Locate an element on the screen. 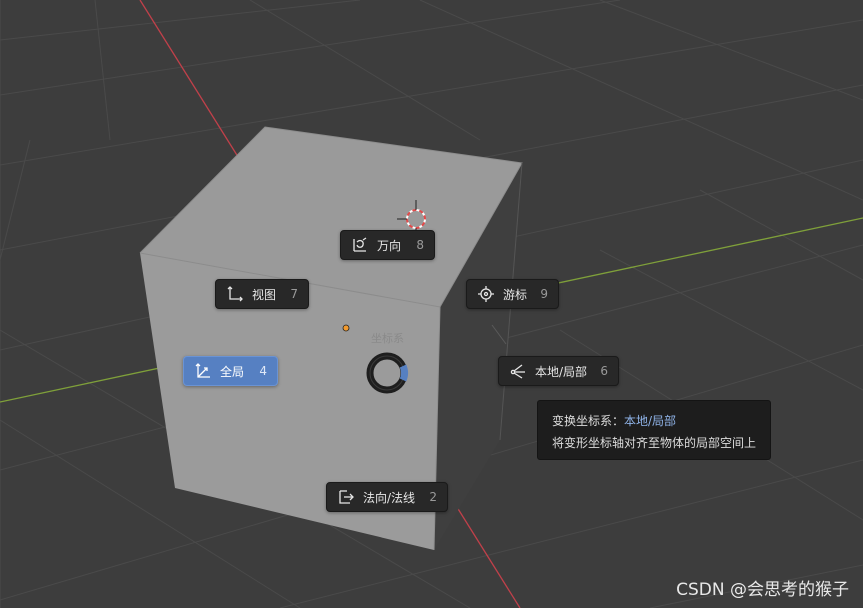 The image size is (863, 608). tooltip-title: 变换坐标系： is located at coordinates (588, 421).